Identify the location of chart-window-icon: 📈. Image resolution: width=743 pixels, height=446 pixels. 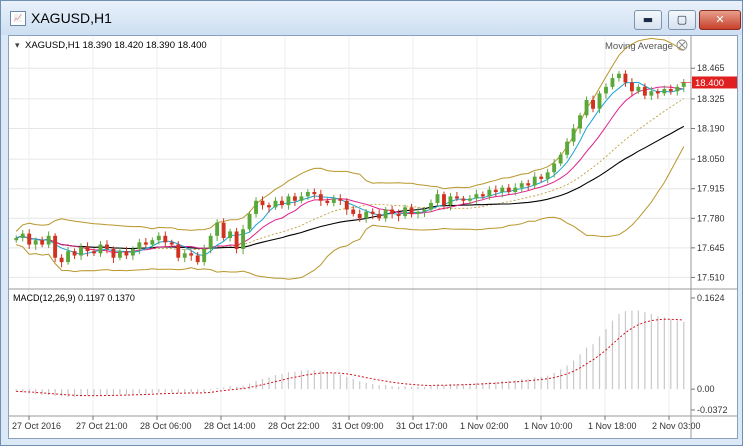
(18, 18).